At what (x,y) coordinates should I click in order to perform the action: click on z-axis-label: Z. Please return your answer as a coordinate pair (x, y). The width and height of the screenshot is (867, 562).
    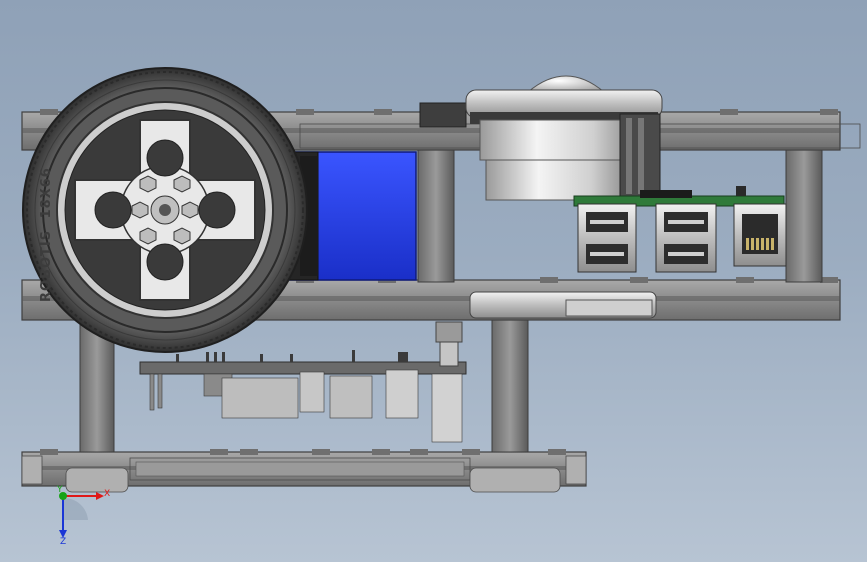
    Looking at the image, I should click on (63, 542).